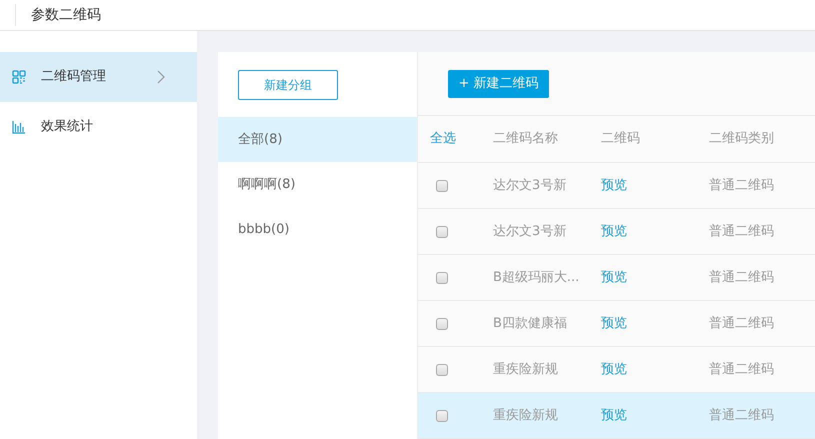 This screenshot has height=439, width=815. What do you see at coordinates (66, 15) in the screenshot?
I see `page-title: 参数二维码` at bounding box center [66, 15].